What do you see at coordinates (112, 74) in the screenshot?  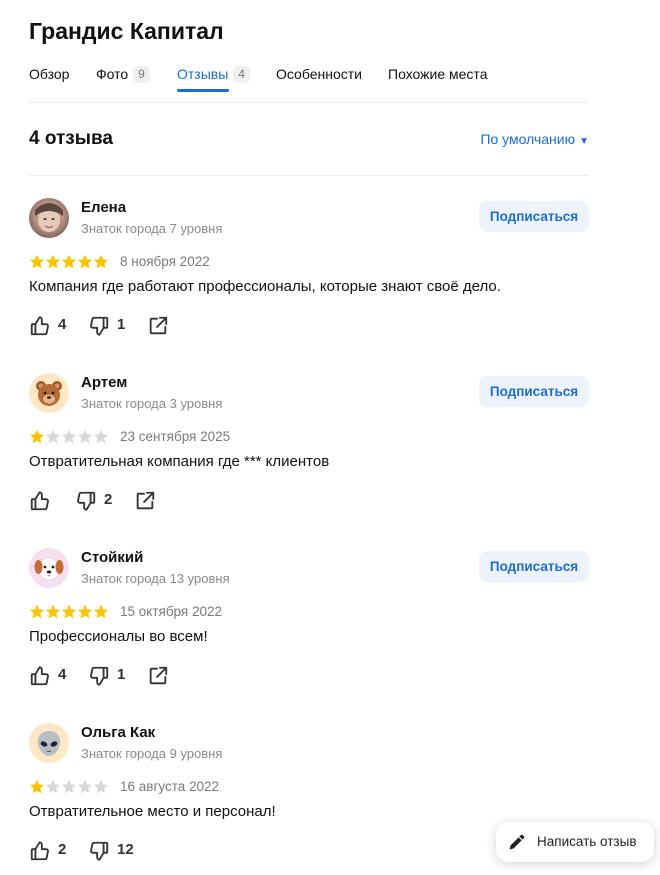 I see `tab-label: Фото` at bounding box center [112, 74].